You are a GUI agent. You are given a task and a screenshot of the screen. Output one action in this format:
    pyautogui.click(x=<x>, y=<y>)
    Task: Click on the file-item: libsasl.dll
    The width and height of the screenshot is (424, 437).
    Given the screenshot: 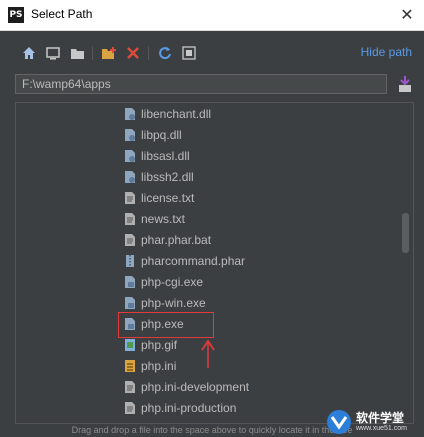 What is the action you would take?
    pyautogui.click(x=157, y=155)
    